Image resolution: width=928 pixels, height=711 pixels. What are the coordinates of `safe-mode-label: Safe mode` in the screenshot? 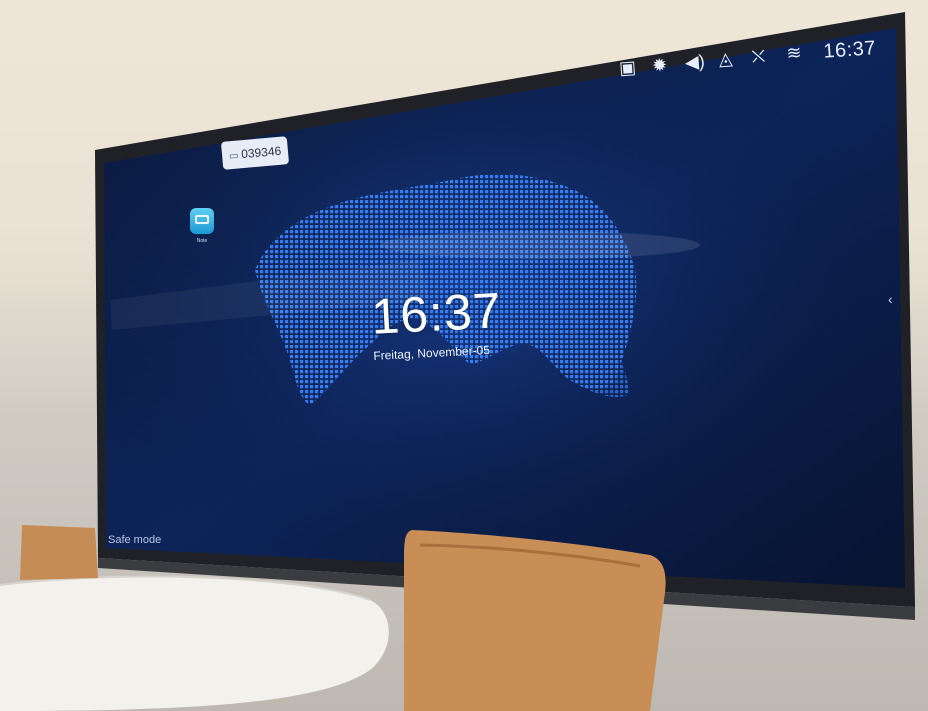 It's located at (135, 540).